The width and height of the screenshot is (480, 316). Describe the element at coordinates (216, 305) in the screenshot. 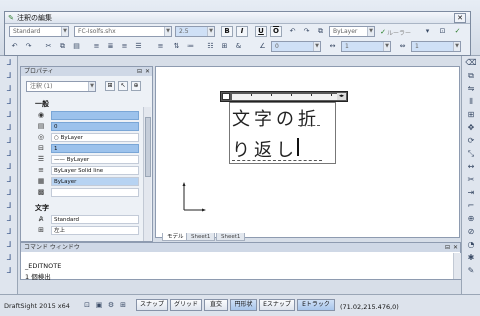

I see `ortho-toggle: 直交` at that location.